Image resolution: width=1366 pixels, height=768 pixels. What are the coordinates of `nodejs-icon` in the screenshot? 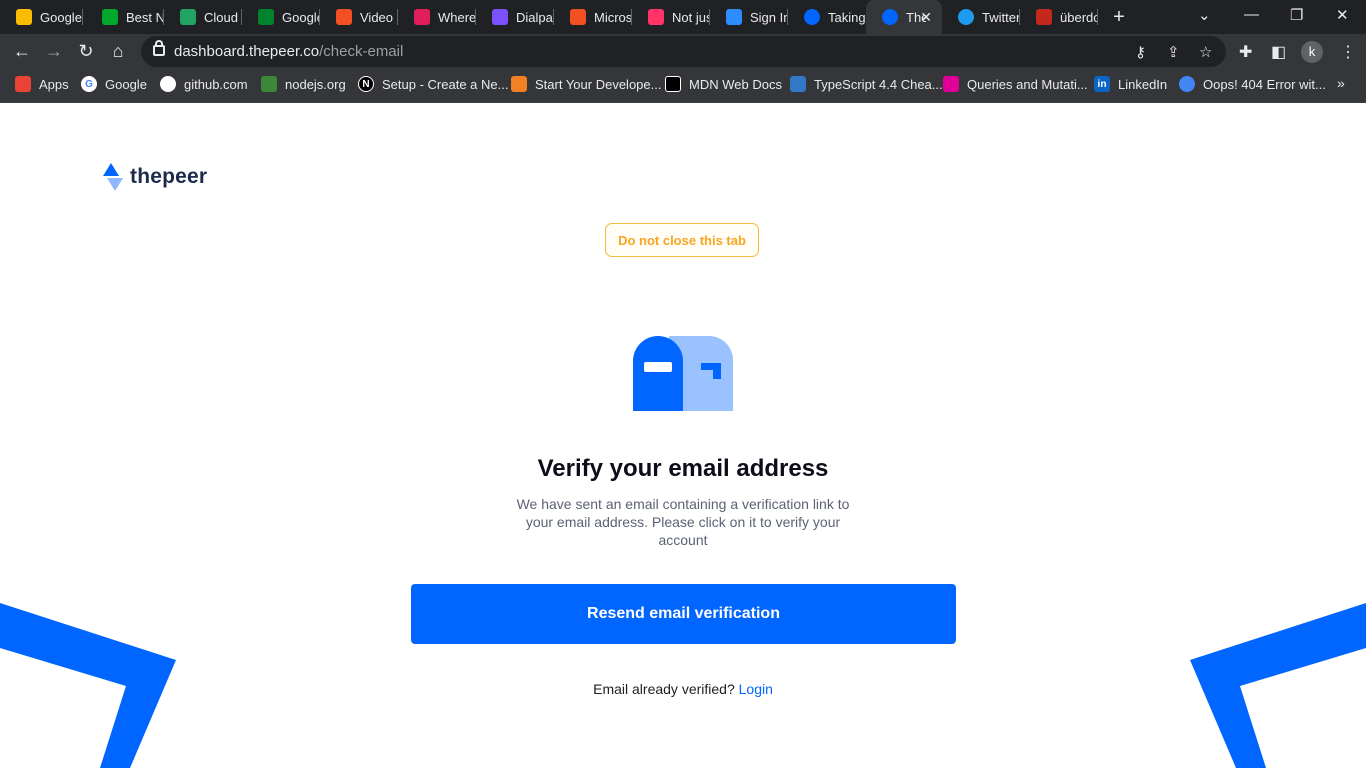 It's located at (269, 84).